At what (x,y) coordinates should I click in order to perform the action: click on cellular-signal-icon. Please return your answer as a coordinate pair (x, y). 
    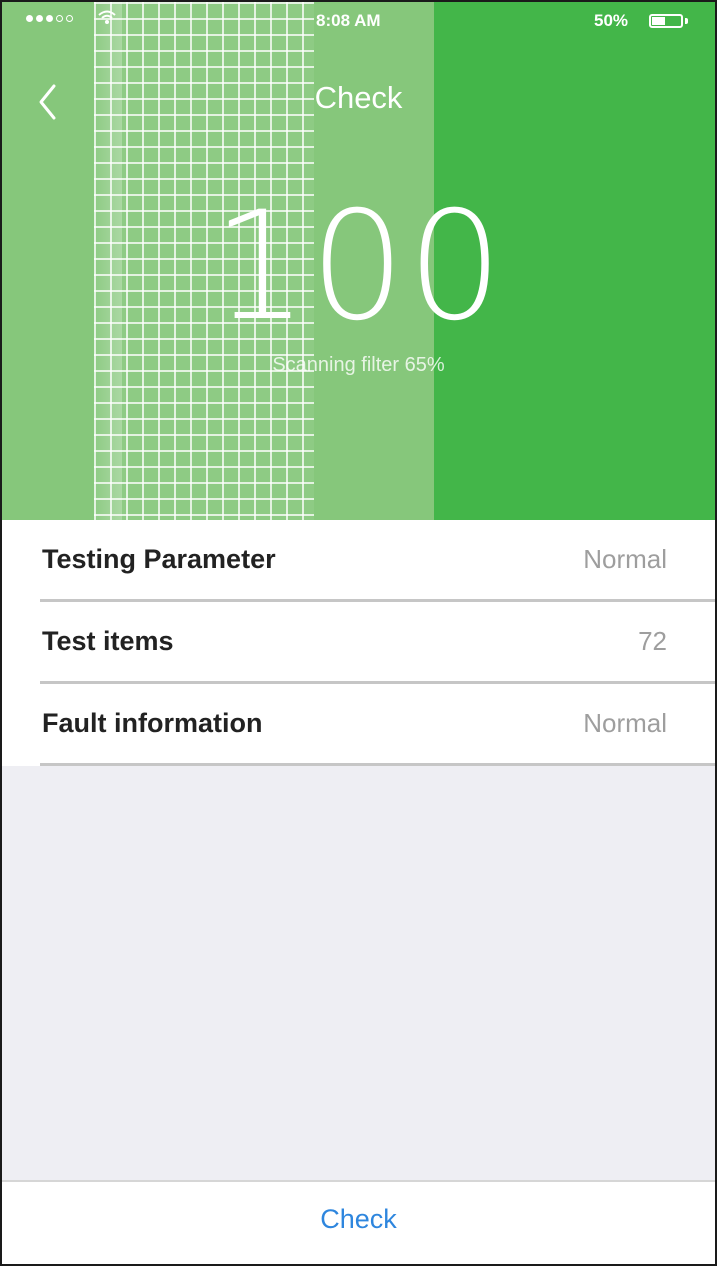
    Looking at the image, I should click on (49, 18).